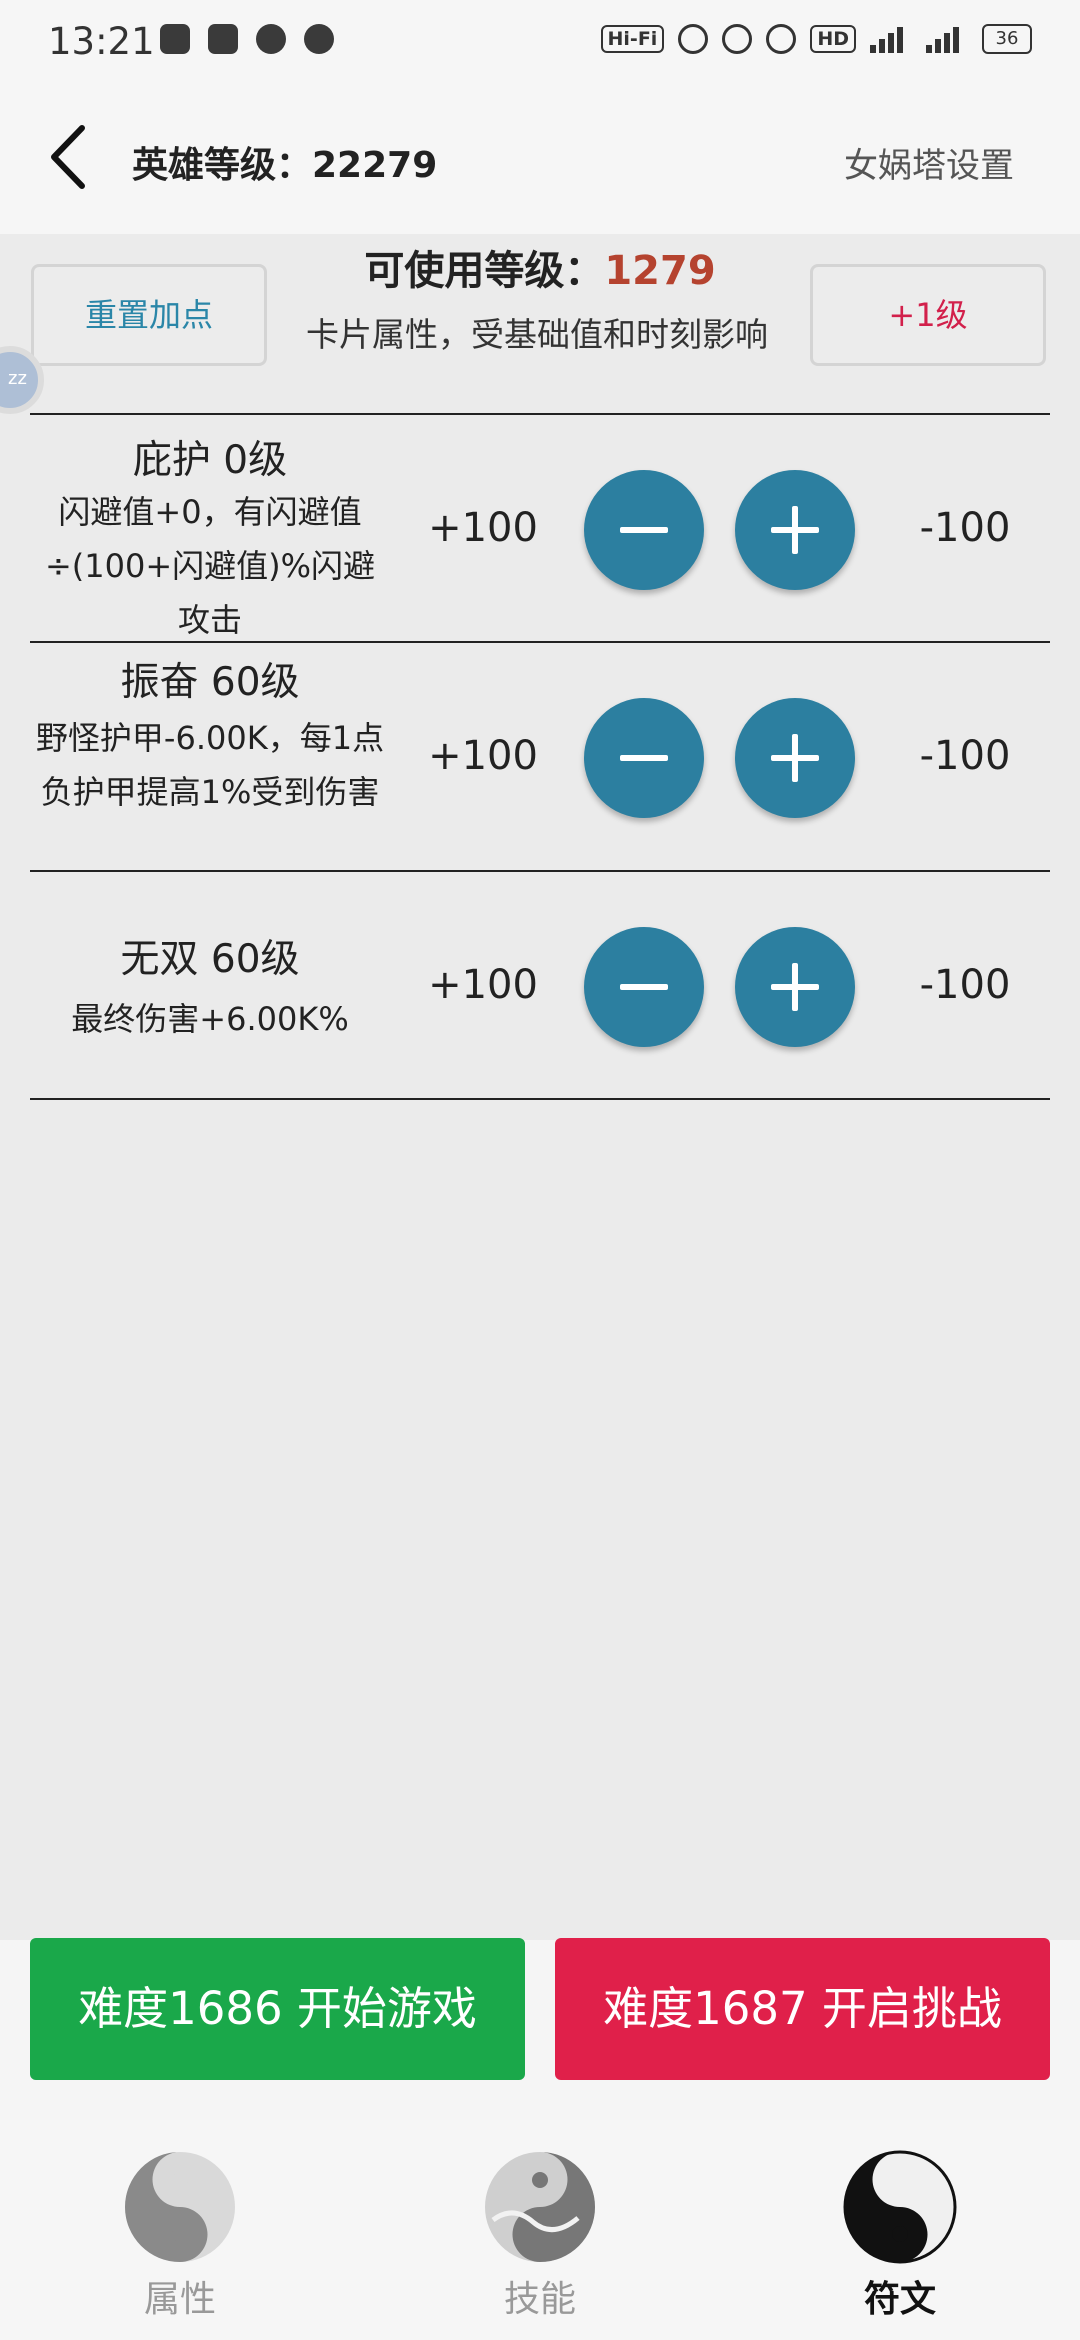 The image size is (1080, 2340). I want to click on yin-yang-white-icon, so click(180, 2207).